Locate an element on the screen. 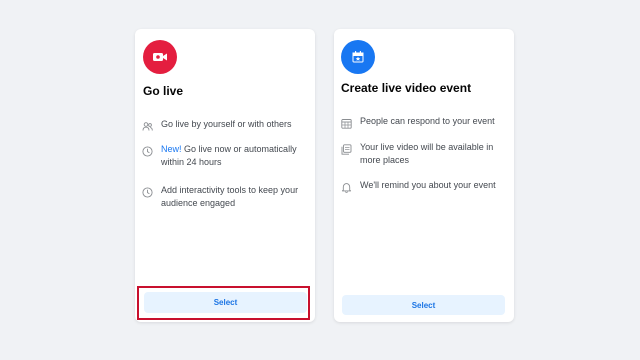 The width and height of the screenshot is (640, 360). documents-icon is located at coordinates (346, 148).